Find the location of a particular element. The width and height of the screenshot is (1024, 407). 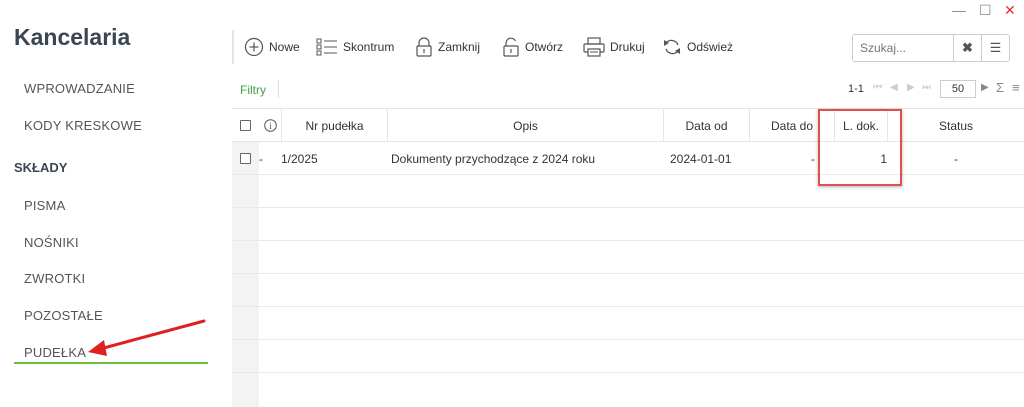

sidebar-item-wprowadzanie: WPROWADZANIE is located at coordinates (79, 88).